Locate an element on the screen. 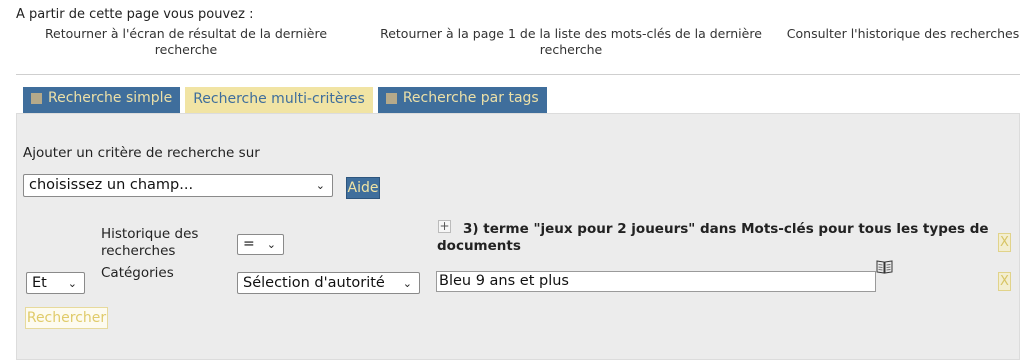  tab-multi-criteria-label: Recherche multi-critères is located at coordinates (279, 99).